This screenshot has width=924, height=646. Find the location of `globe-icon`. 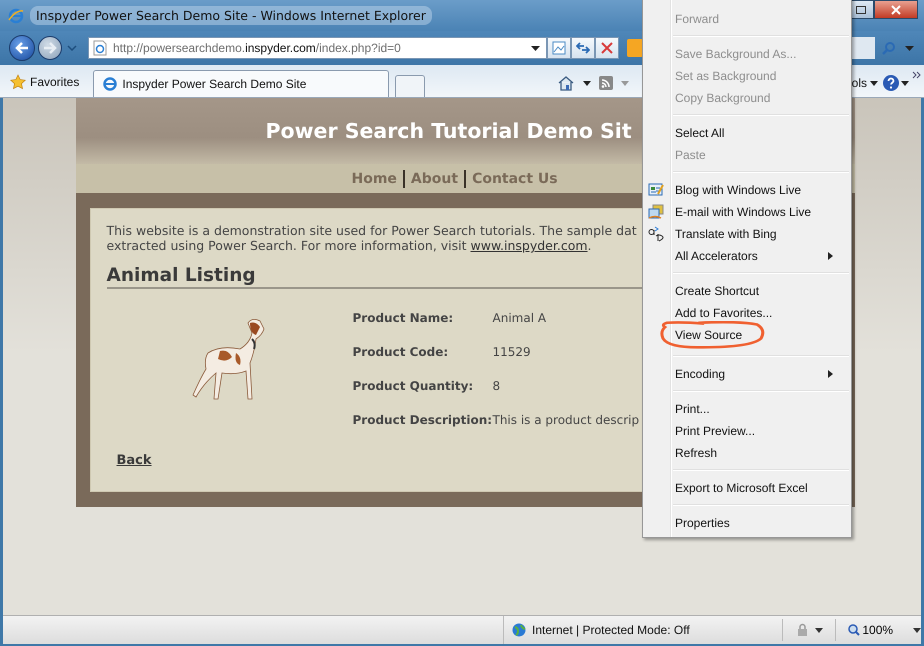

globe-icon is located at coordinates (519, 630).